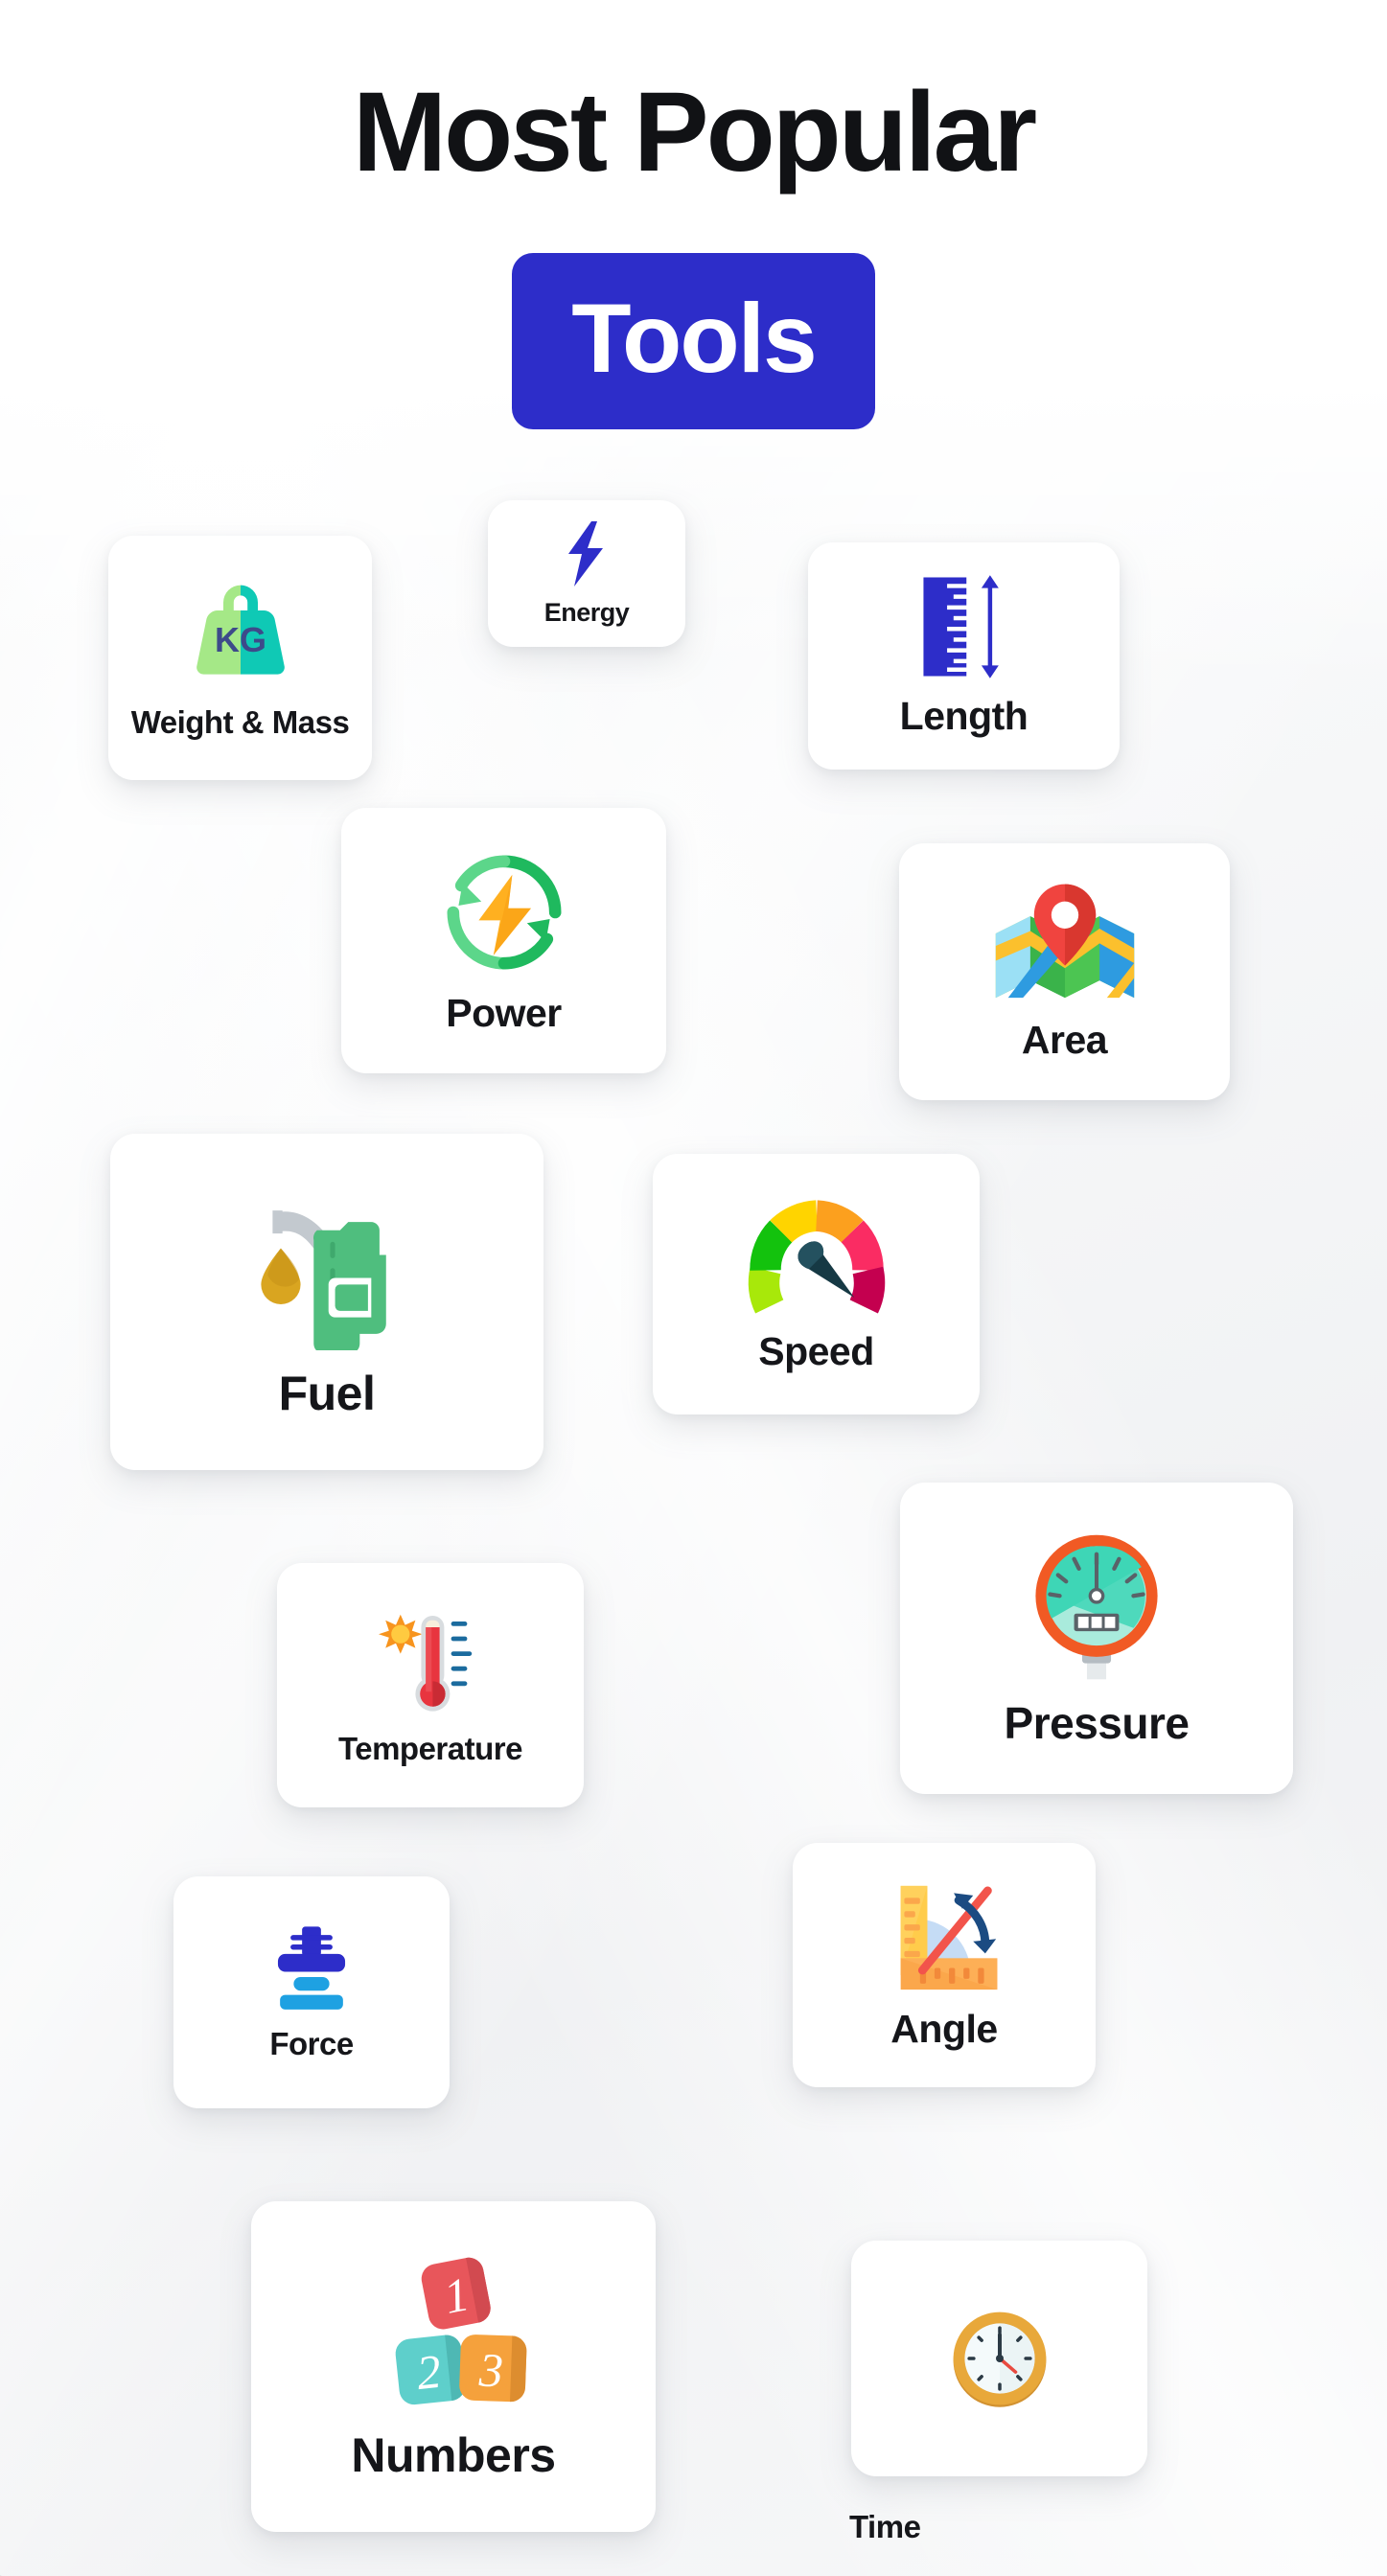  I want to click on tool-card-energy: Energy, so click(586, 573).